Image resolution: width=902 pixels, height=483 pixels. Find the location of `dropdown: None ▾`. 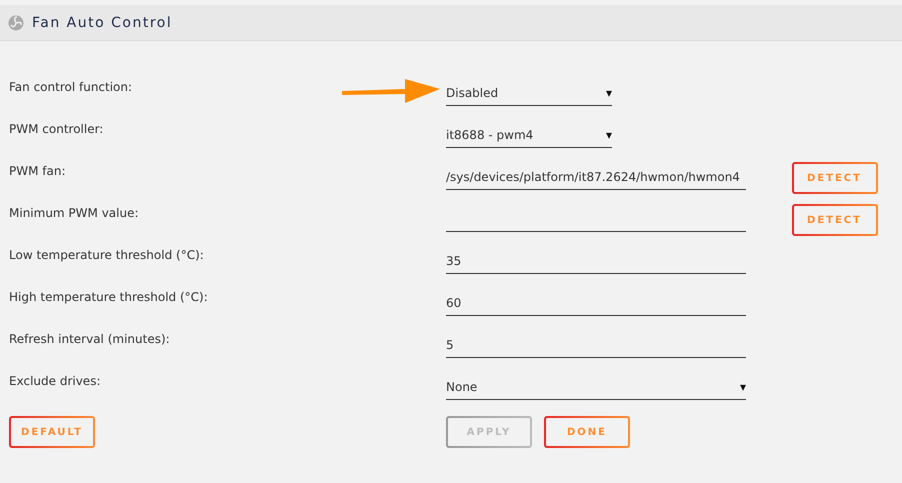

dropdown: None ▾ is located at coordinates (596, 387).